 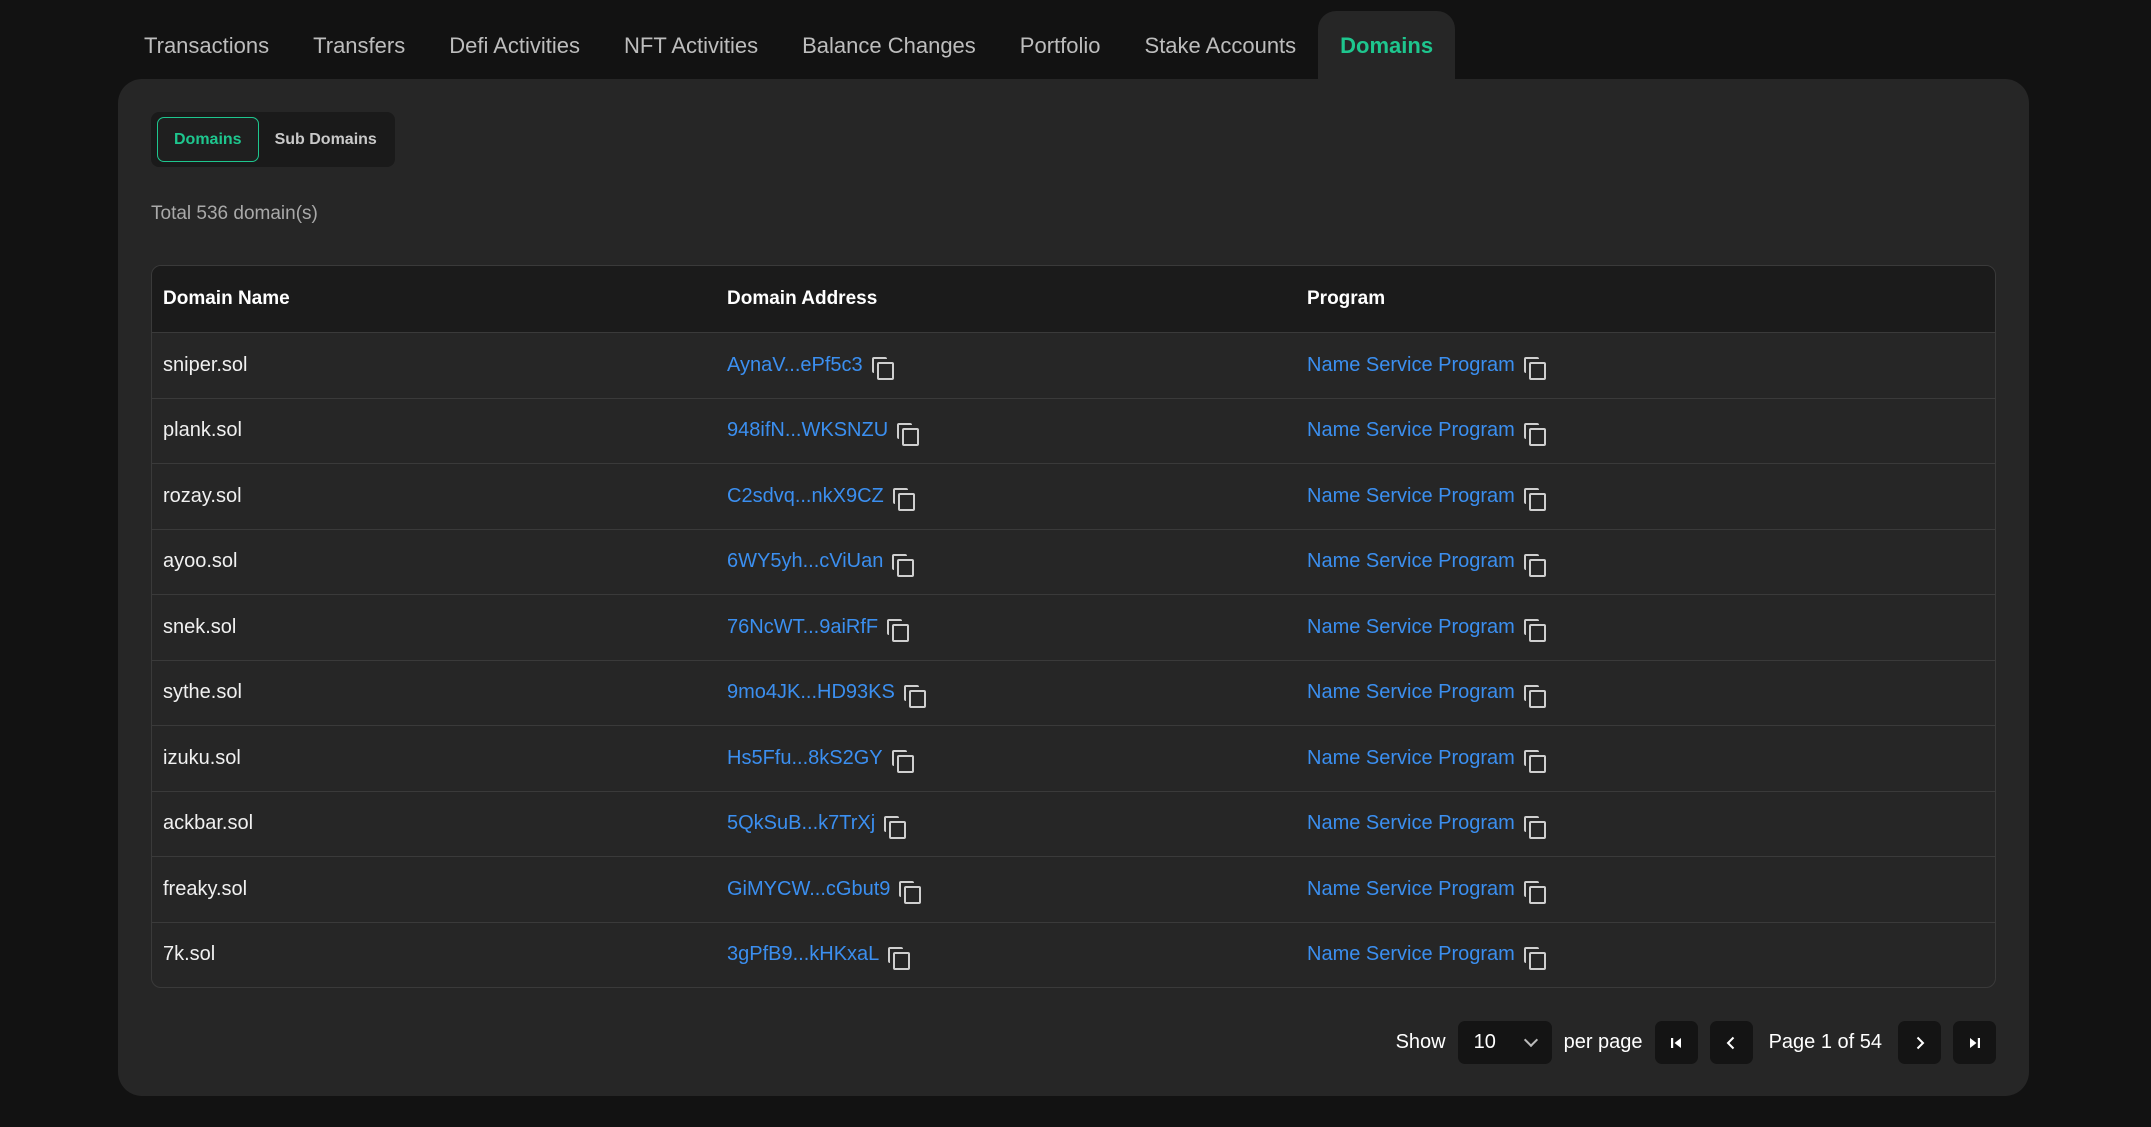 I want to click on domain-name: 7k.sol, so click(x=189, y=954).